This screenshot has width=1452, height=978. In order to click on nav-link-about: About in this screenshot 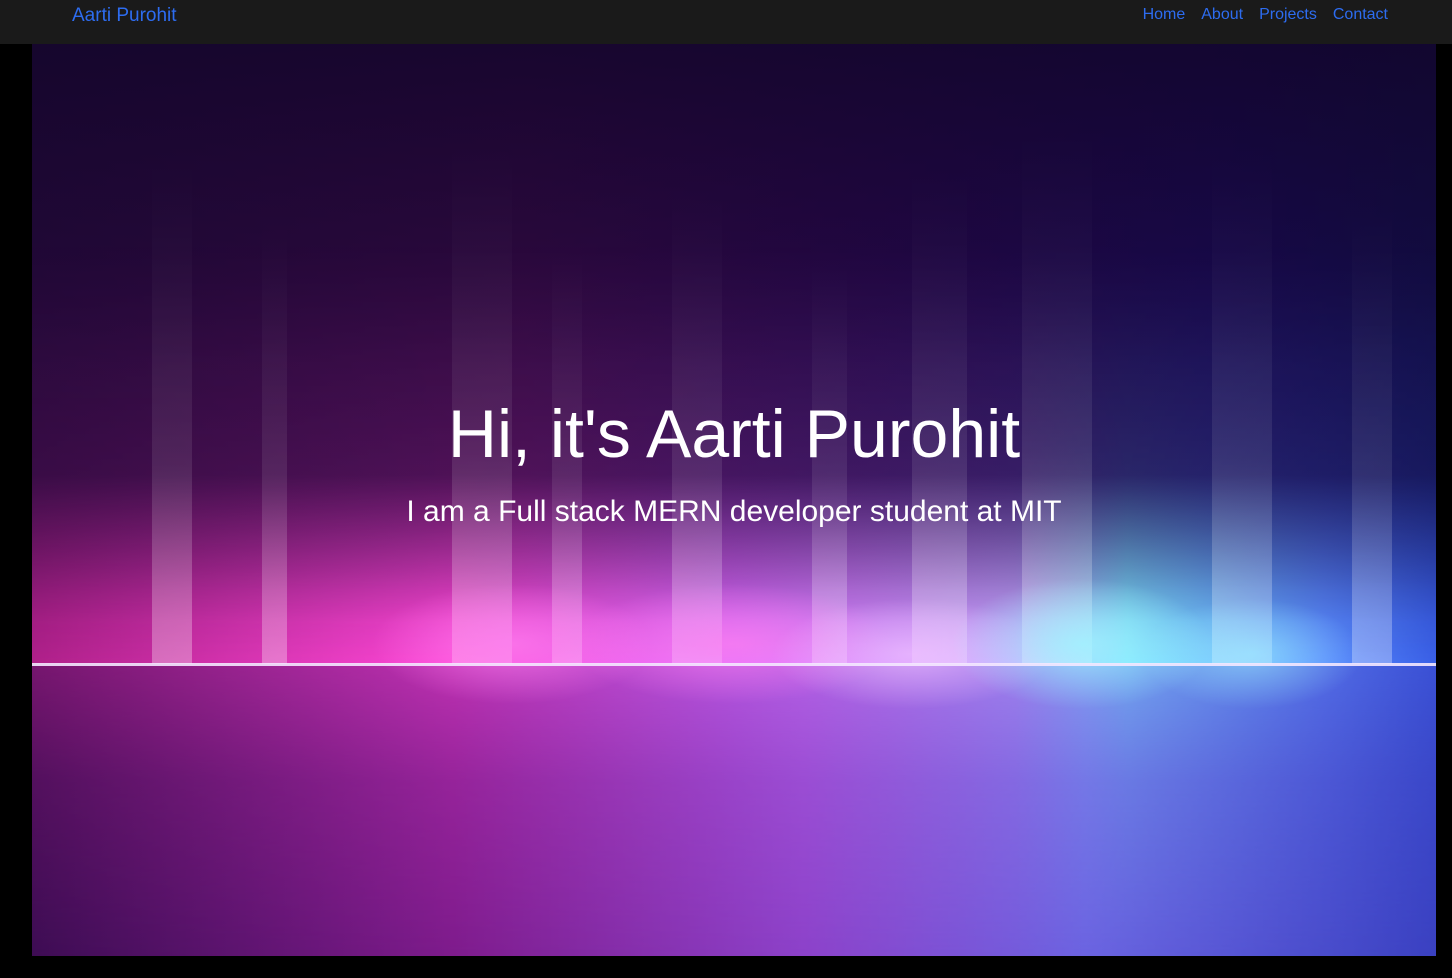, I will do `click(1222, 15)`.